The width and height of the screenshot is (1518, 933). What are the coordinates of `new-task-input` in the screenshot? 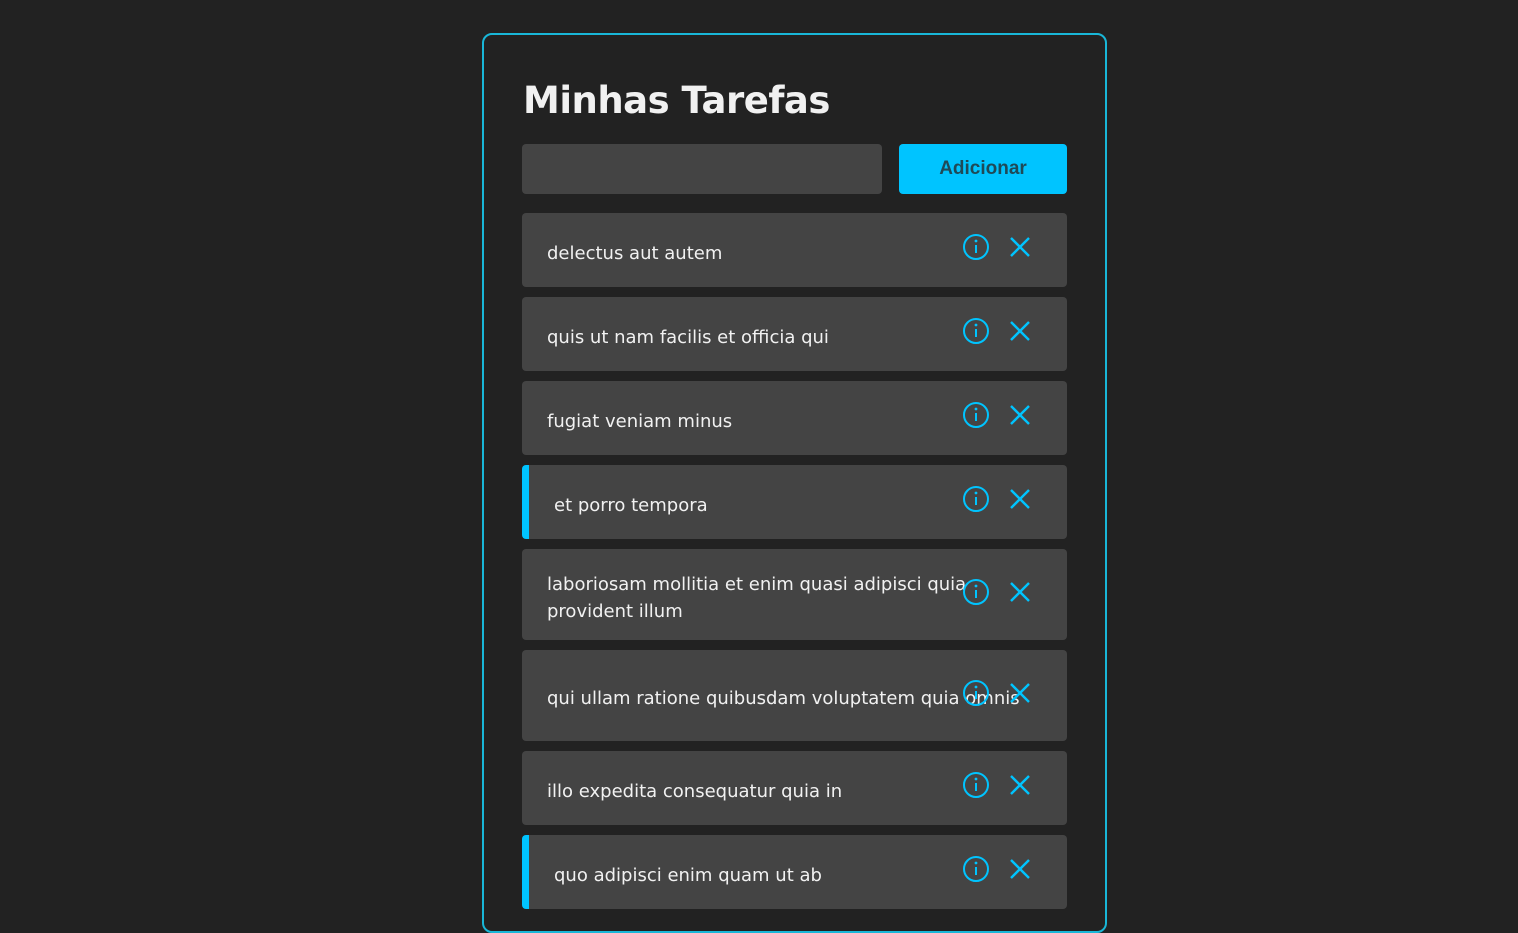 It's located at (702, 169).